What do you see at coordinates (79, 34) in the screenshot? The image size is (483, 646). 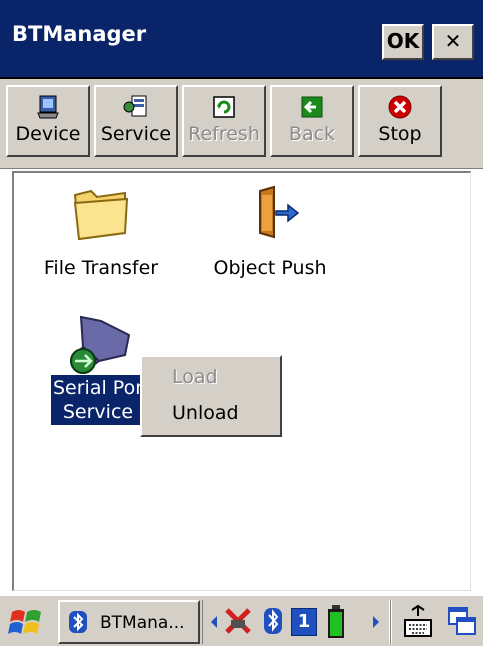 I see `window-title: BTManager` at bounding box center [79, 34].